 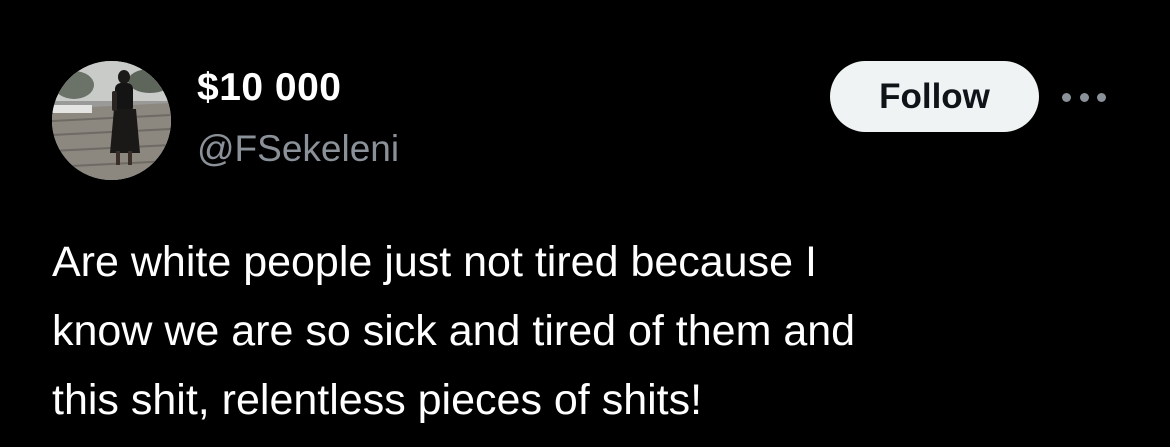 What do you see at coordinates (377, 400) in the screenshot?
I see `tweet-text-line: this shit, relentless pieces of shits!` at bounding box center [377, 400].